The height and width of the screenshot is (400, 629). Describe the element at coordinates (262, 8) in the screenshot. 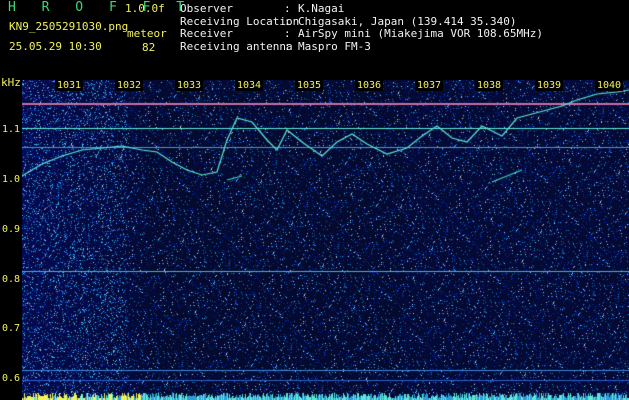

I see `info-row-observer: Observer: K.Nagai` at that location.